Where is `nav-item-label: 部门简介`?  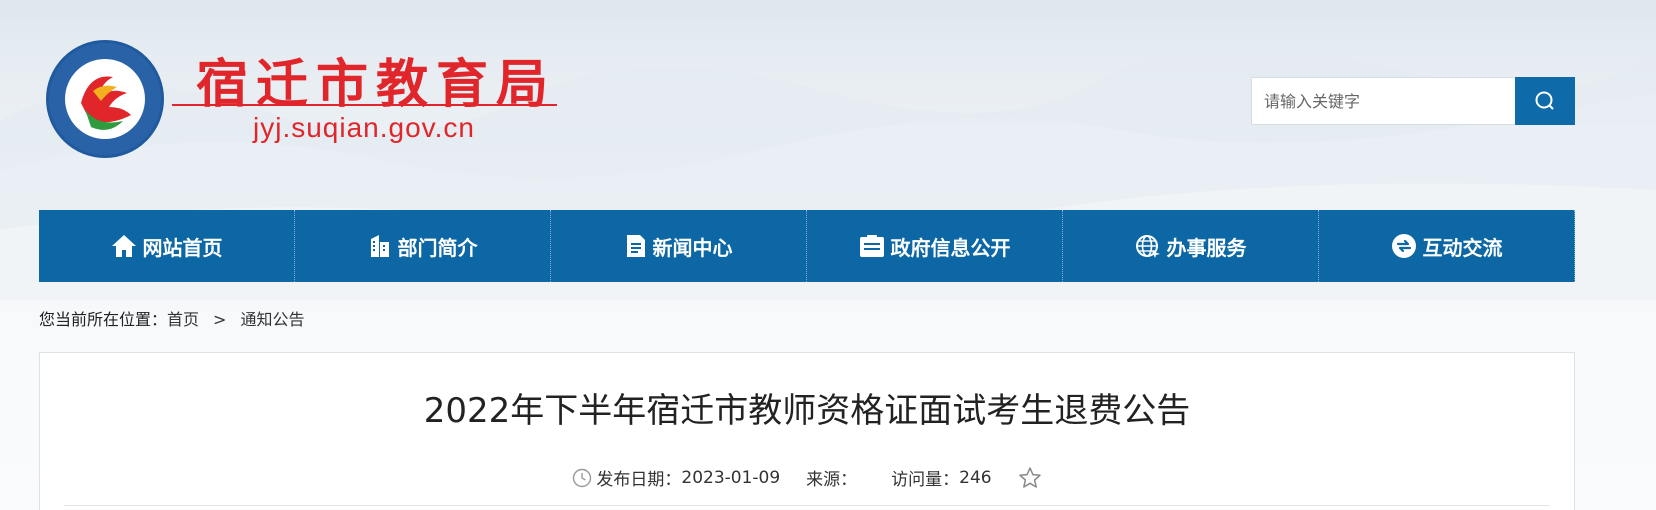
nav-item-label: 部门简介 is located at coordinates (437, 247).